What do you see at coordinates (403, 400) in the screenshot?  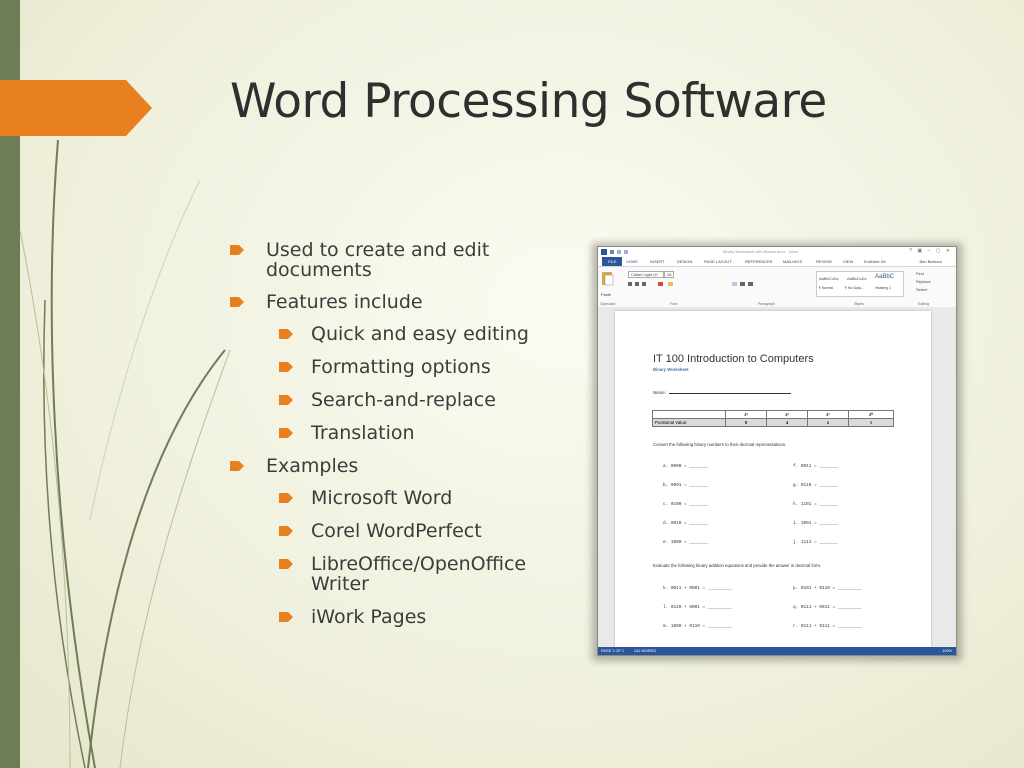 I see `bullet-text: Search-and-replace` at bounding box center [403, 400].